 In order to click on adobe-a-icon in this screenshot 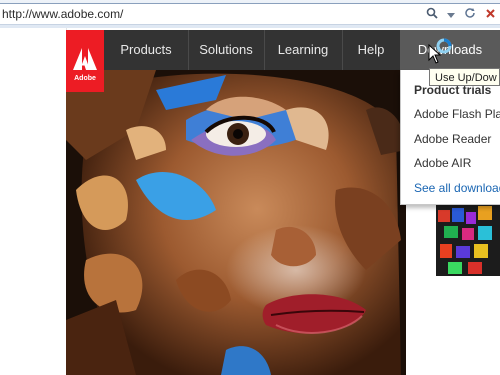, I will do `click(85, 59)`.